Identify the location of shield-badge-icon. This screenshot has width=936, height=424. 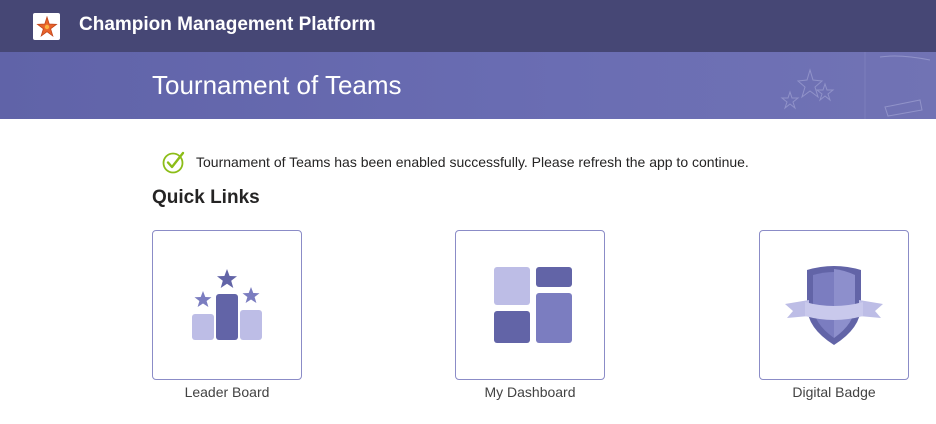
(834, 305).